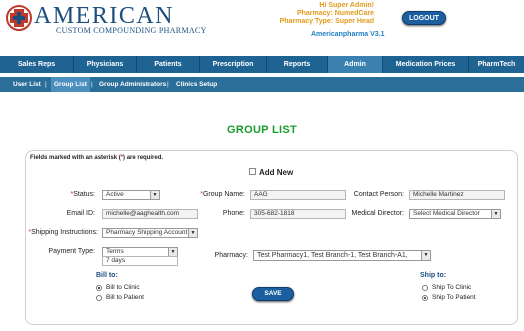 This screenshot has width=524, height=331. Describe the element at coordinates (452, 287) in the screenshot. I see `ship-to-clinic-label: Ship To Clinic` at that location.